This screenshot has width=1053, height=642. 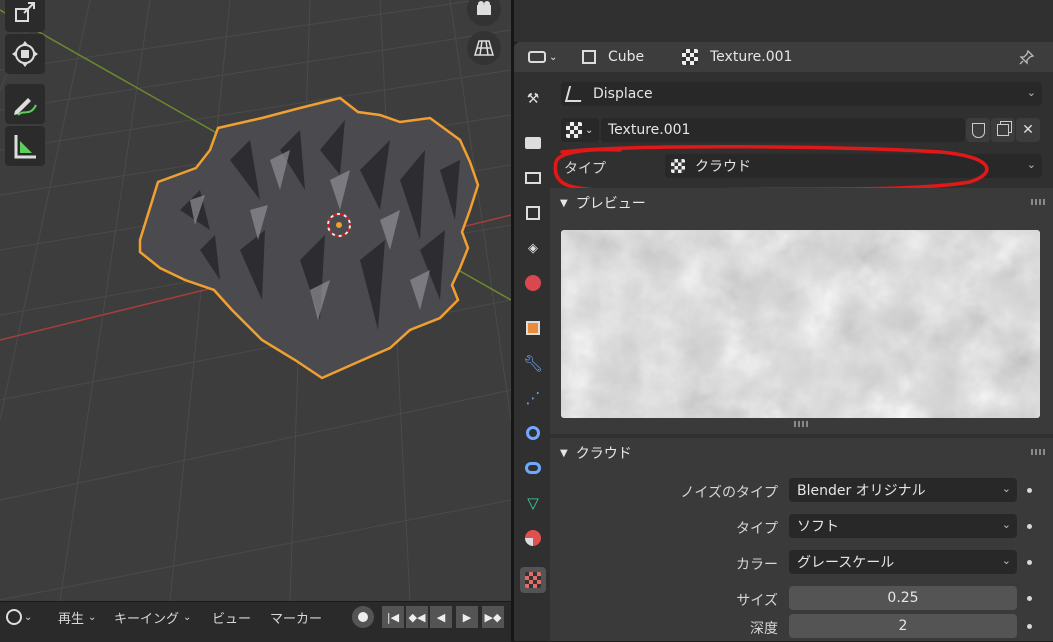 I want to click on tab-modifiers: 🔧︎, so click(x=533, y=363).